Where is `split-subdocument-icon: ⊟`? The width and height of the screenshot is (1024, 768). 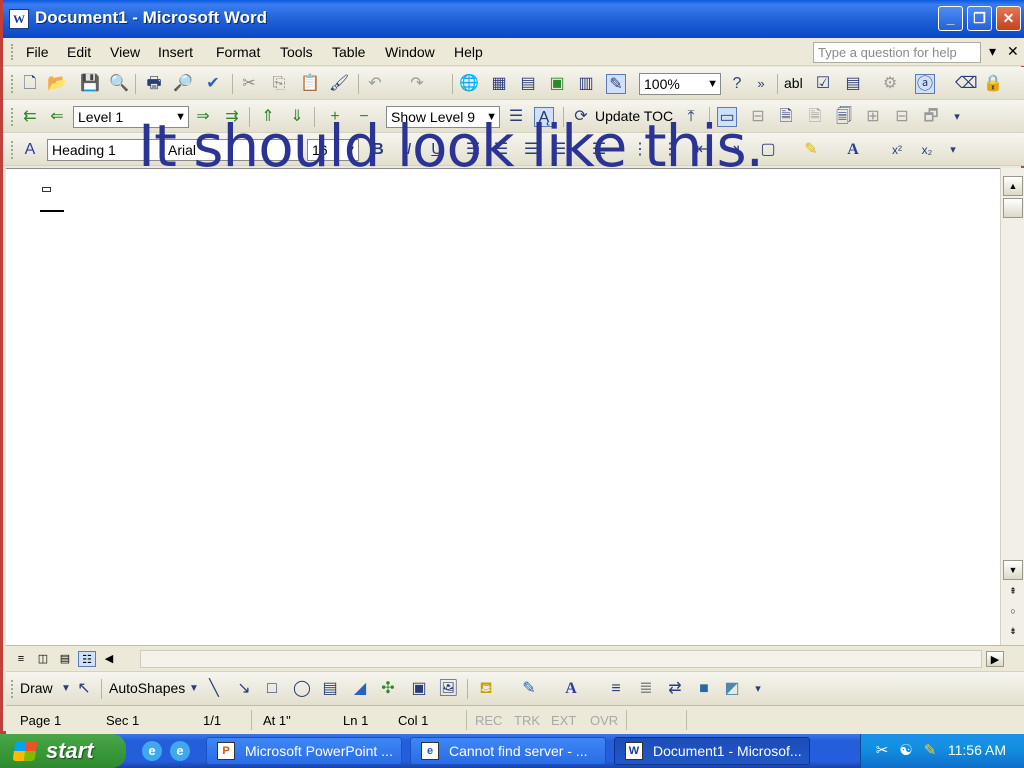 split-subdocument-icon: ⊟ is located at coordinates (902, 117).